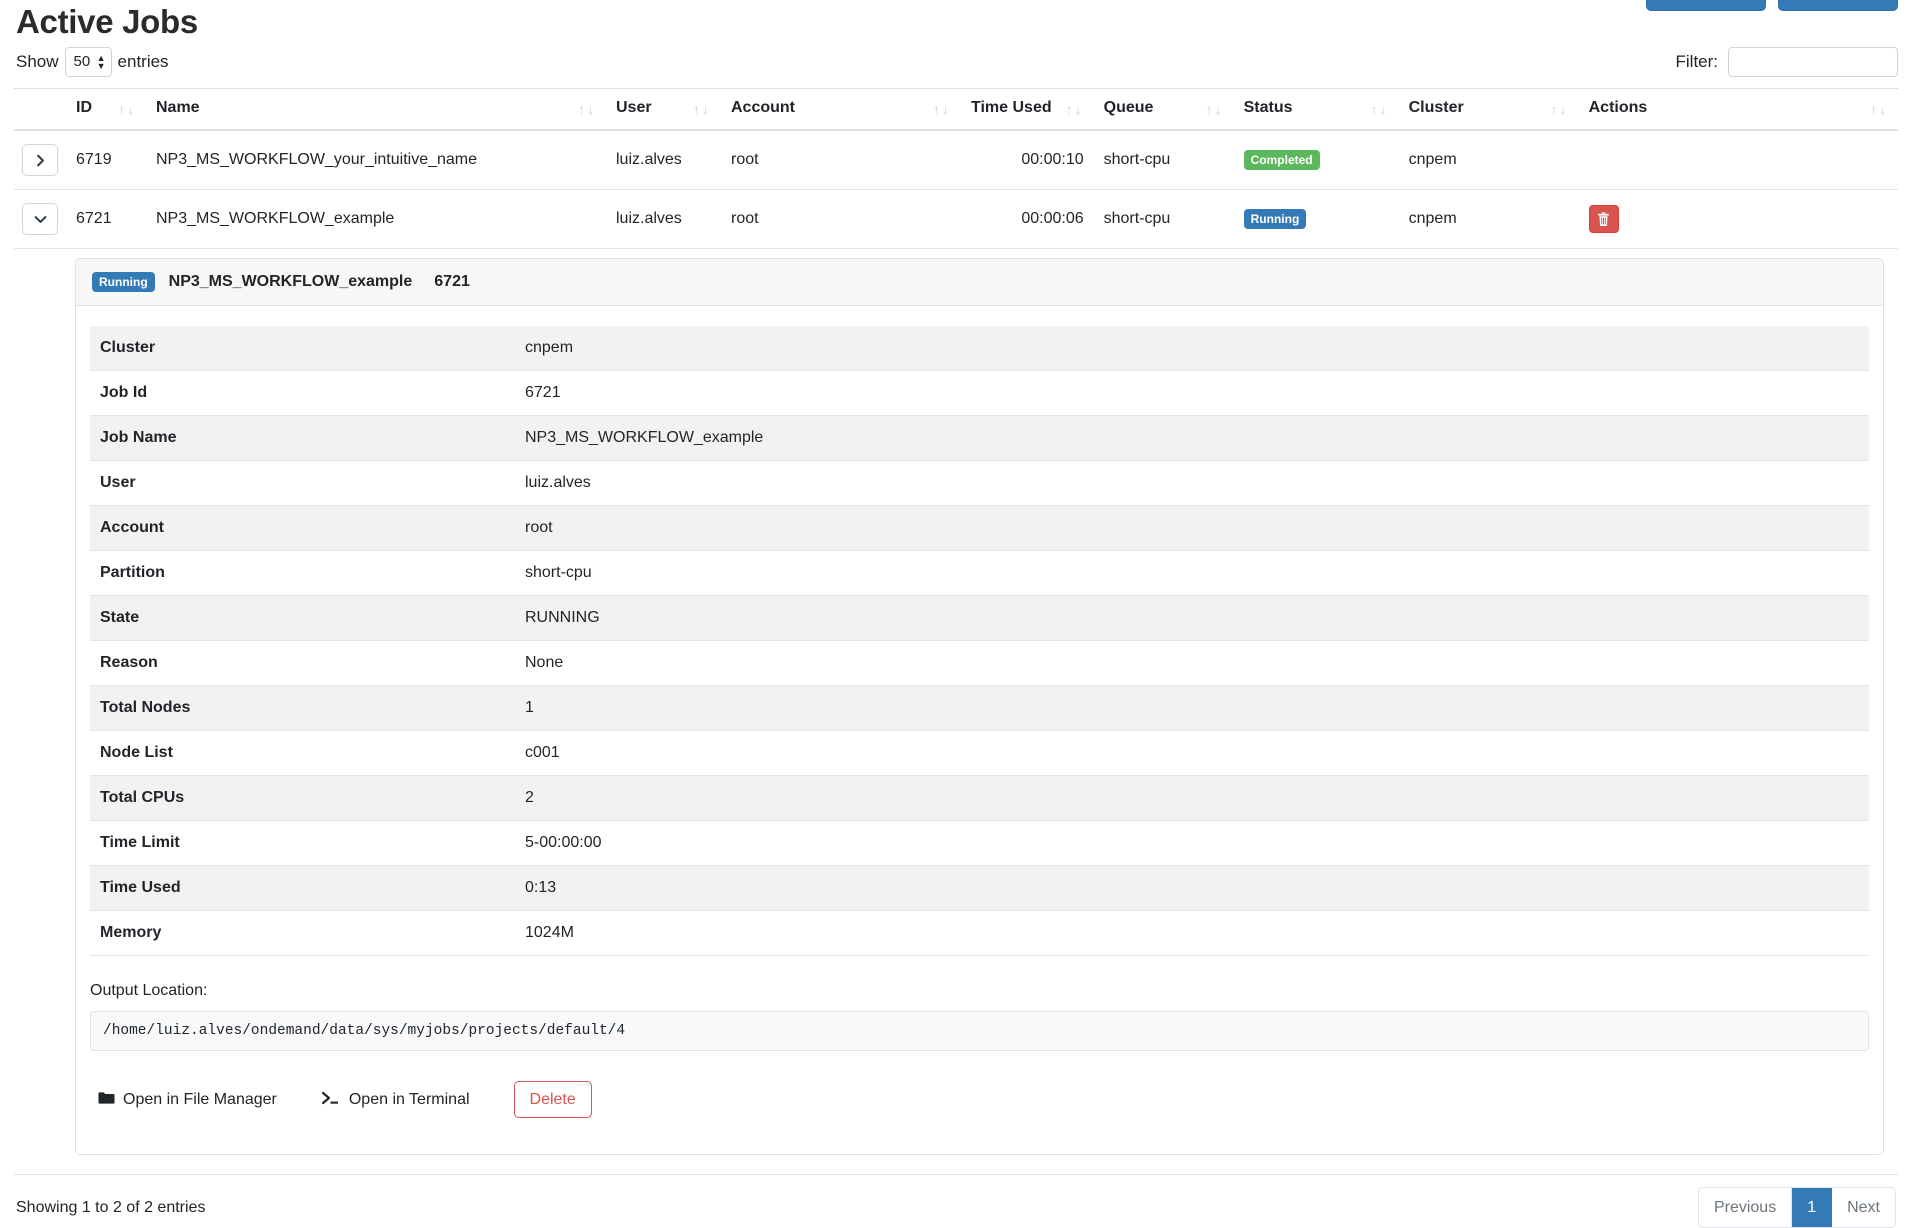  Describe the element at coordinates (663, 109) in the screenshot. I see `column-header-user: User ↑↓` at that location.